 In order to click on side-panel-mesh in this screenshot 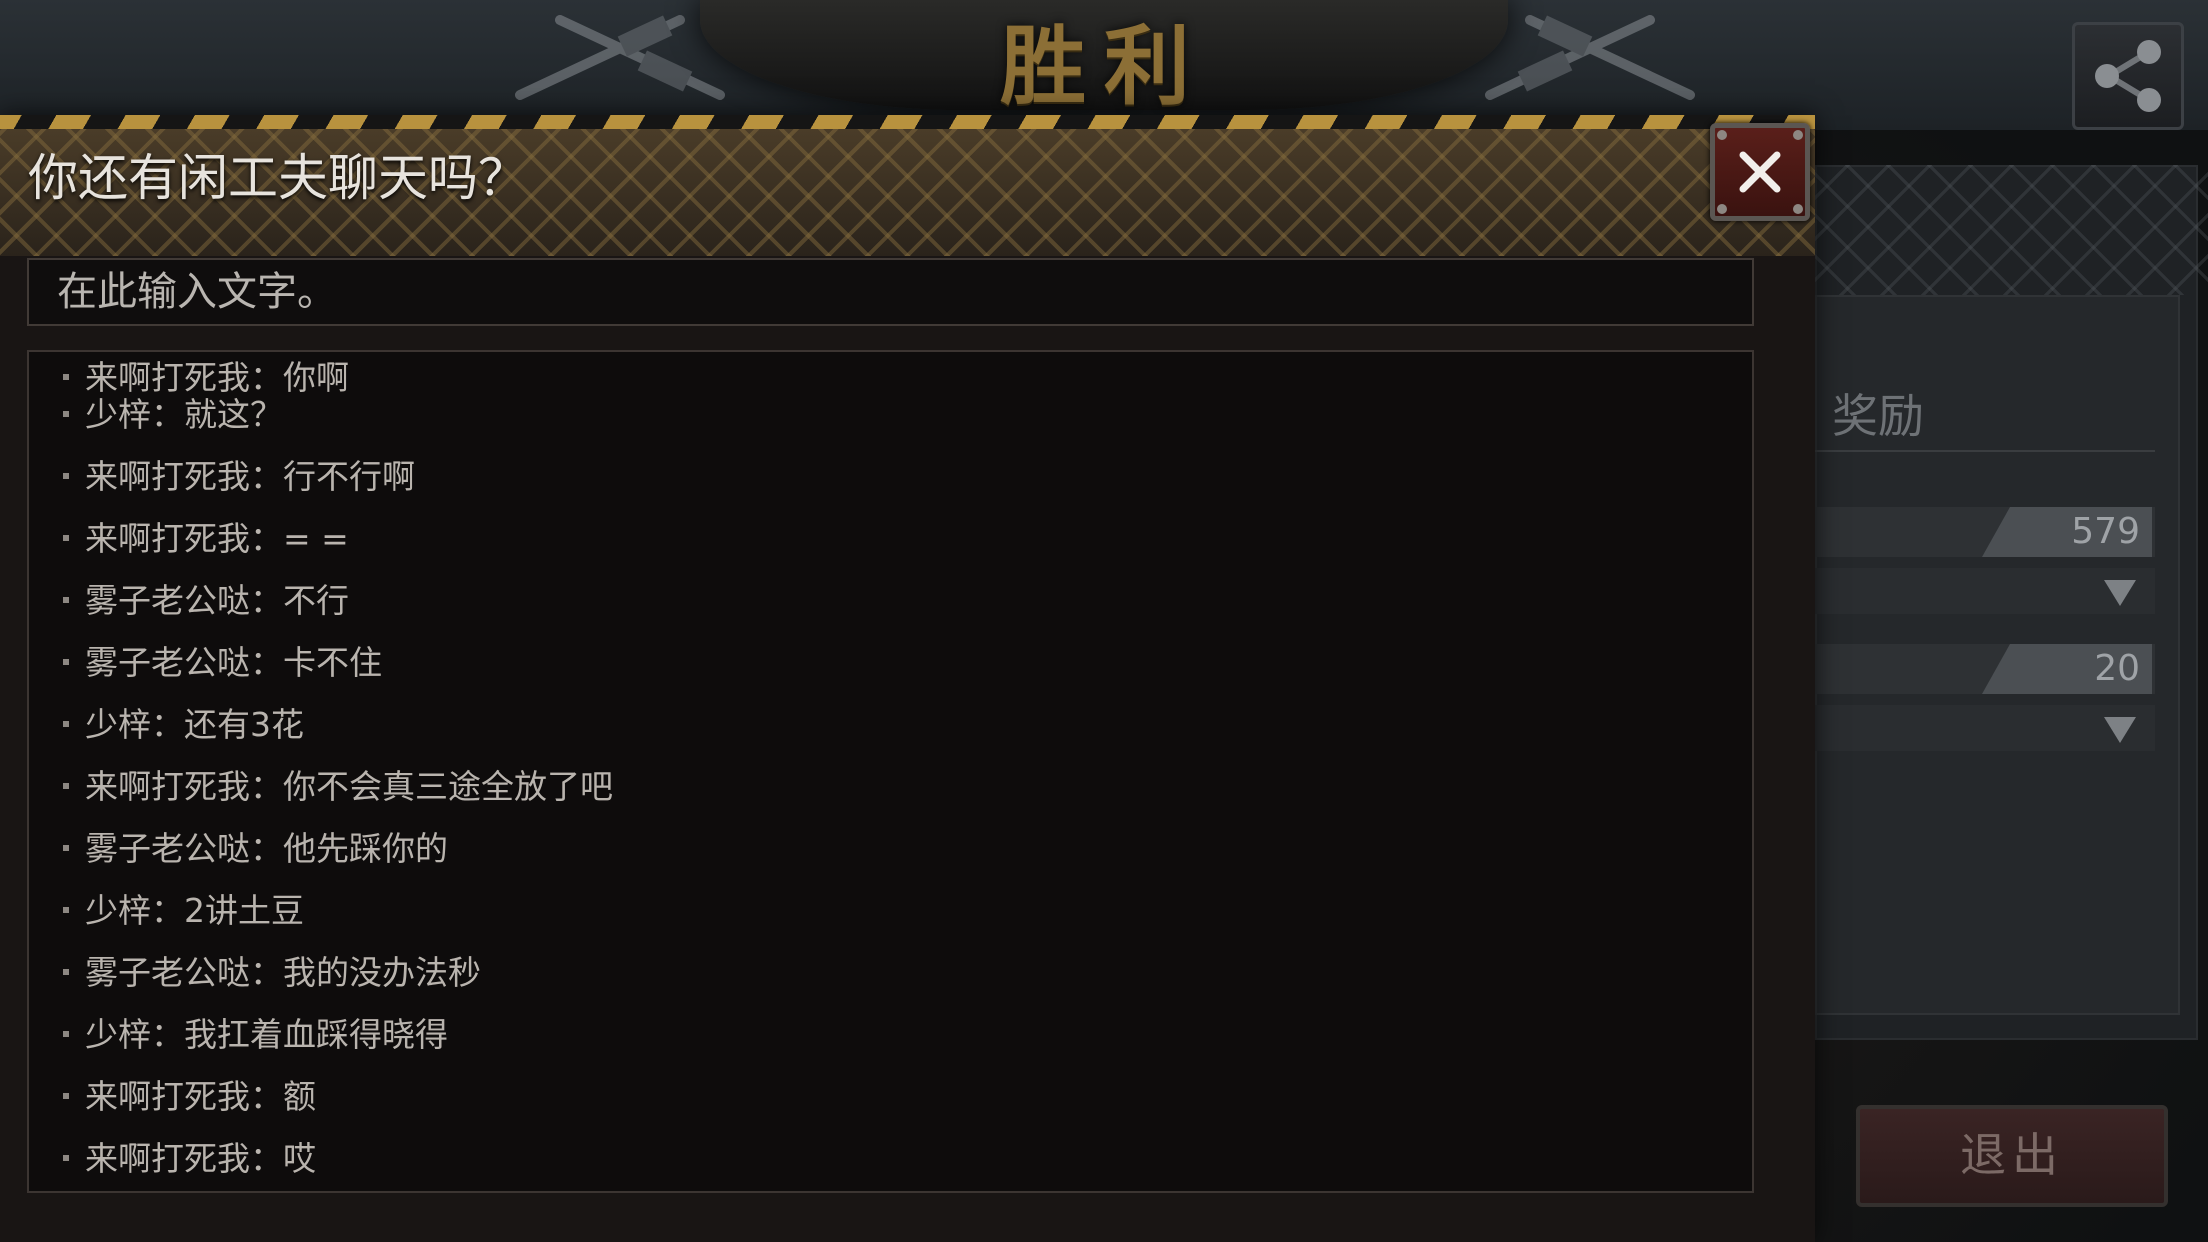, I will do `click(2011, 230)`.